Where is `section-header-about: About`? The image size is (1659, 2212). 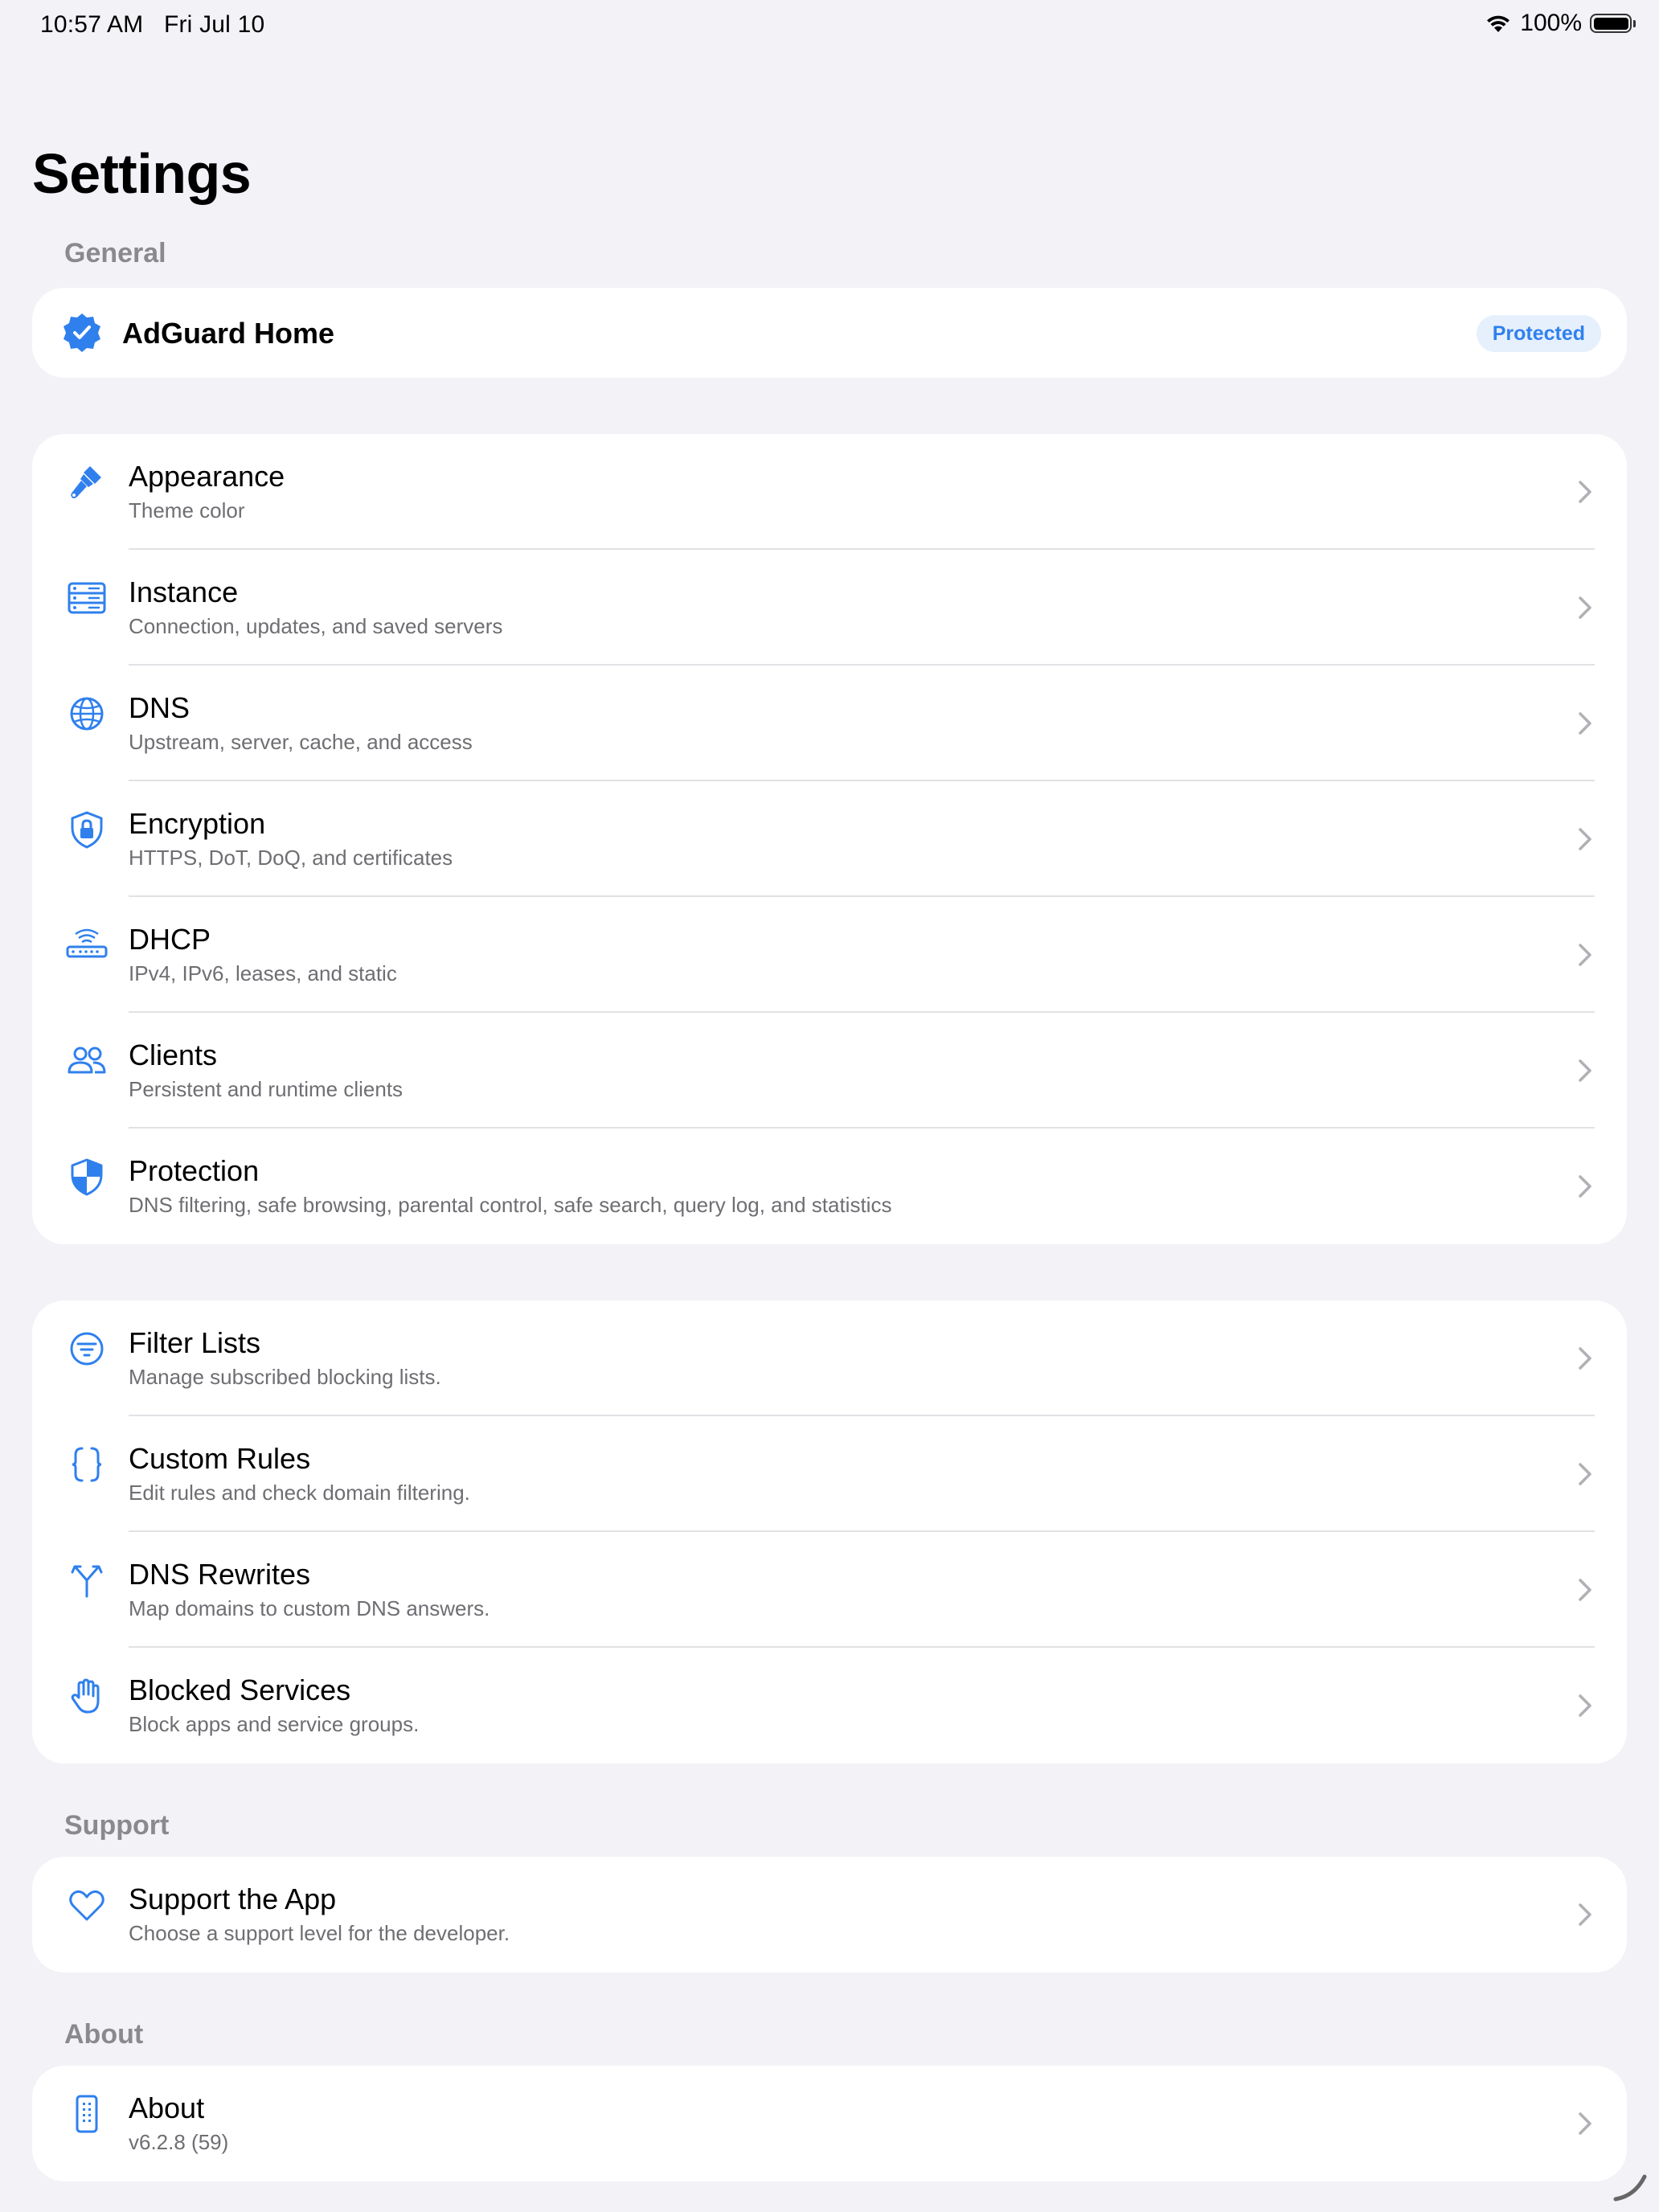
section-header-about: About is located at coordinates (104, 2034).